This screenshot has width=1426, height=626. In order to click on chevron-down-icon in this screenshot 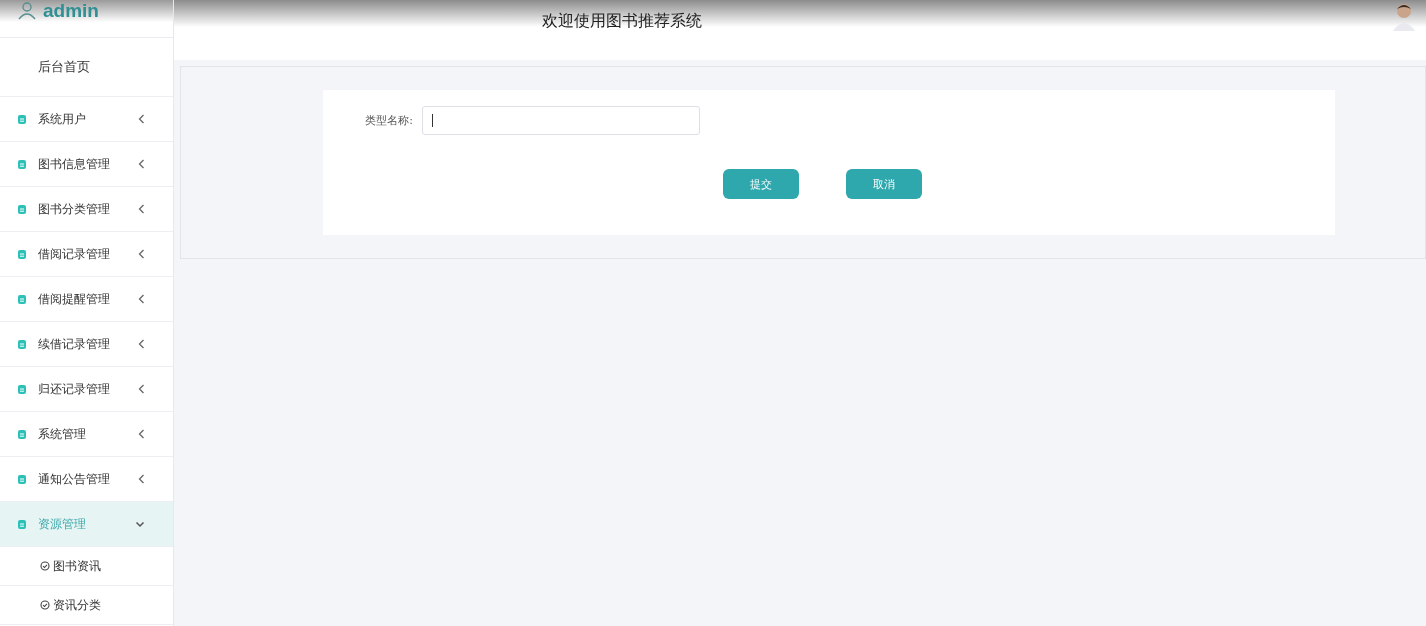, I will do `click(140, 524)`.